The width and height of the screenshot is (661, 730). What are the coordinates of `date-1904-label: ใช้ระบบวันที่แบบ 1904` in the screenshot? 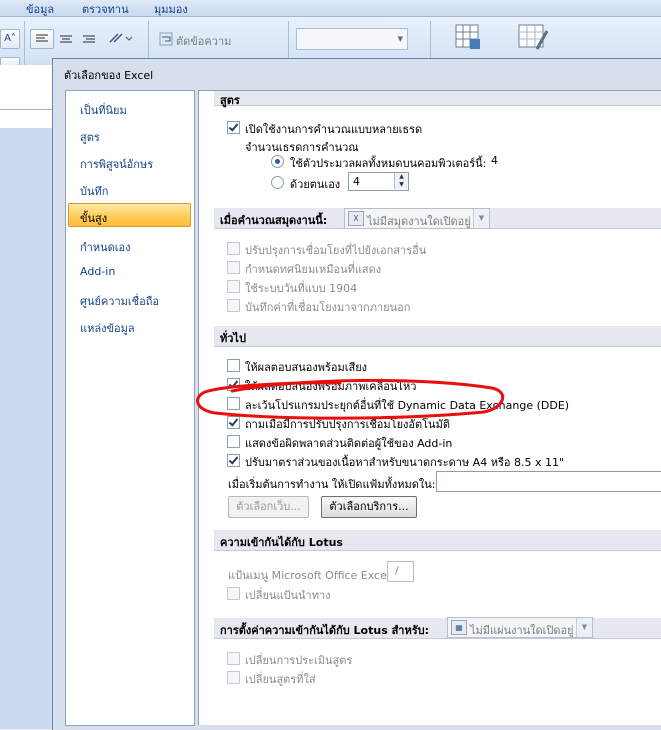 It's located at (301, 288).